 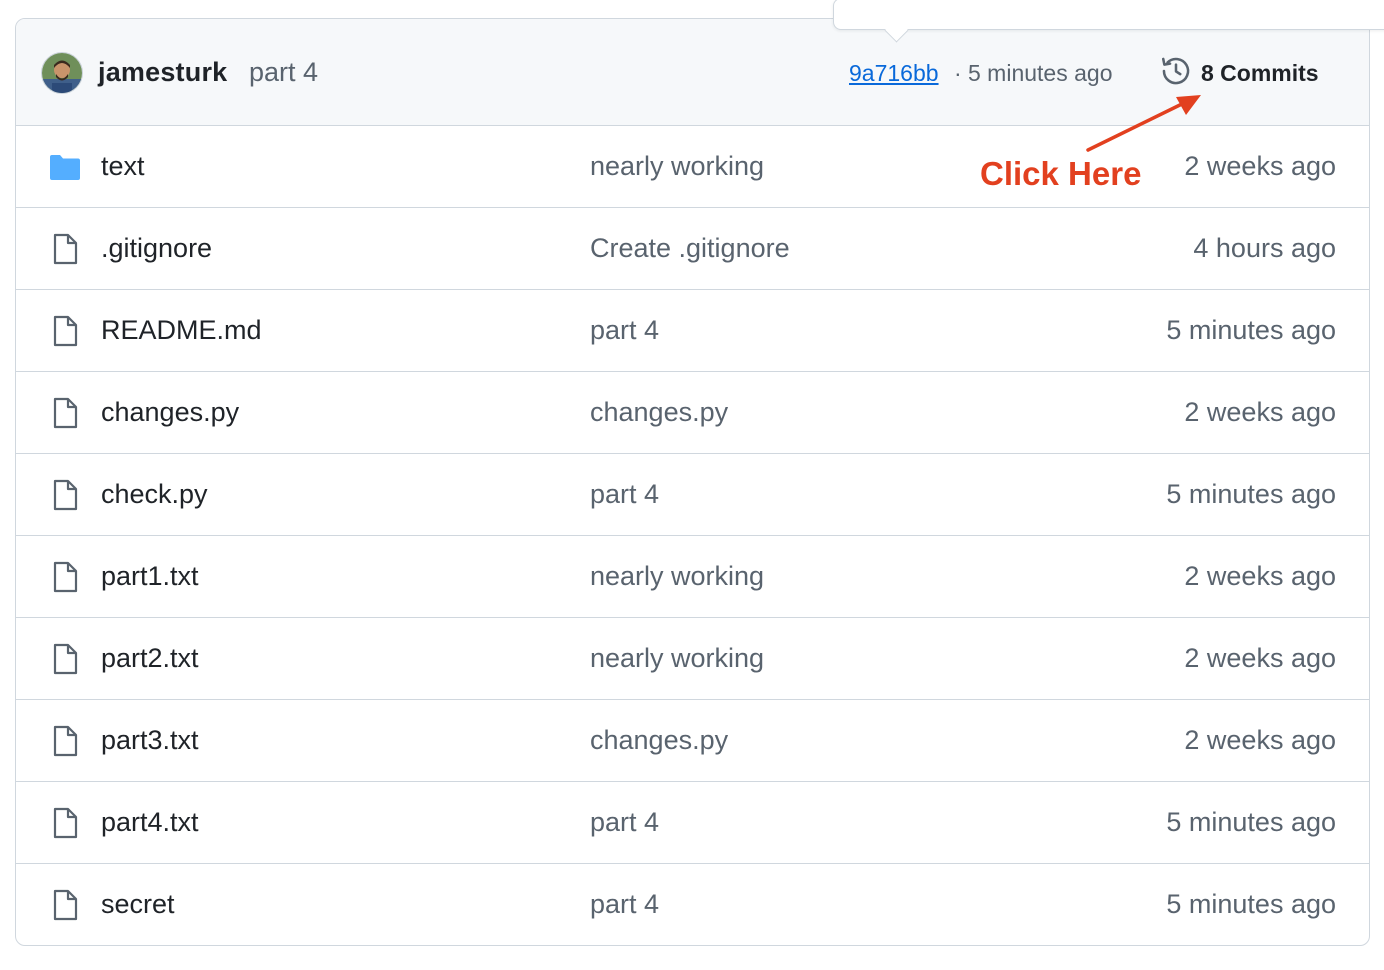 I want to click on popover-panel, so click(x=1108, y=15).